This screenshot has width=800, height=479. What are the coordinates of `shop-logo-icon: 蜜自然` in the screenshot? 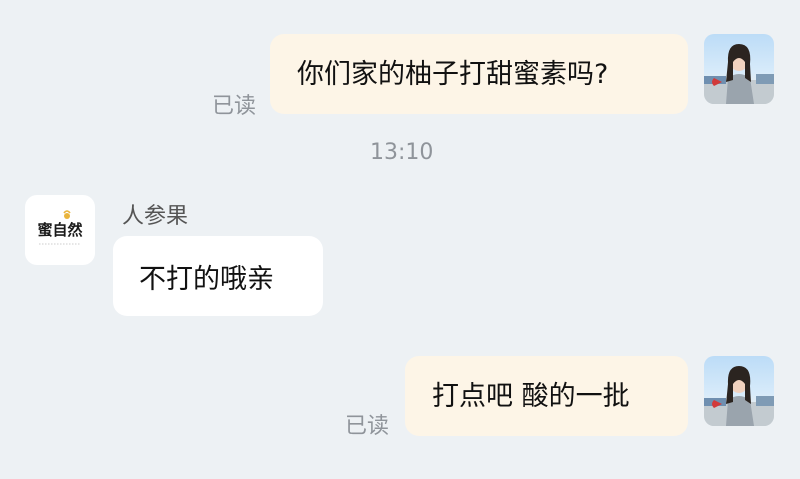 It's located at (60, 227).